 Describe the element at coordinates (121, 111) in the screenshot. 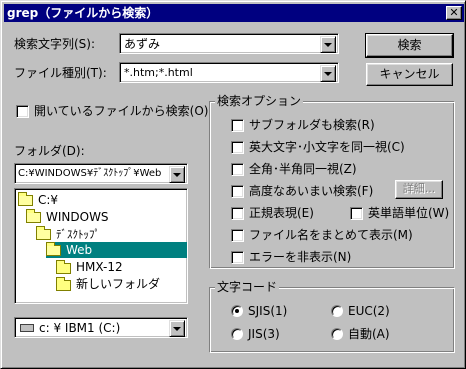

I see `open-files-label: 開いているファイルから検索(O)` at that location.